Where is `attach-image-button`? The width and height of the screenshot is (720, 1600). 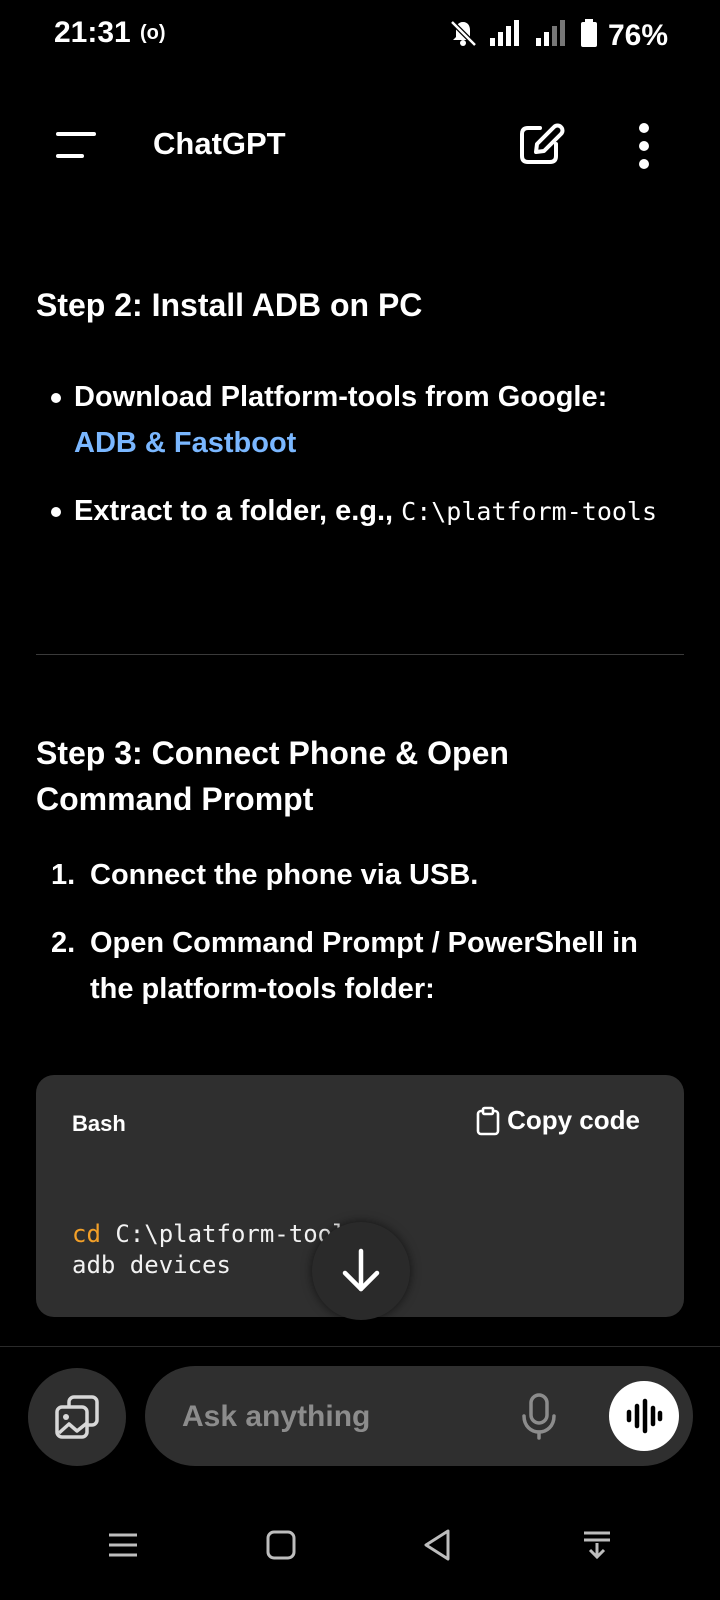
attach-image-button is located at coordinates (77, 1417).